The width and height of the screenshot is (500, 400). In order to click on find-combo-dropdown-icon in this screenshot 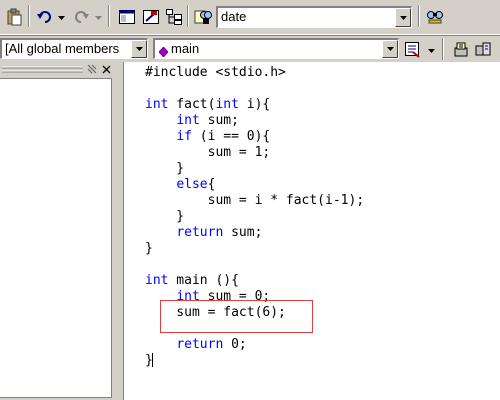, I will do `click(403, 17)`.